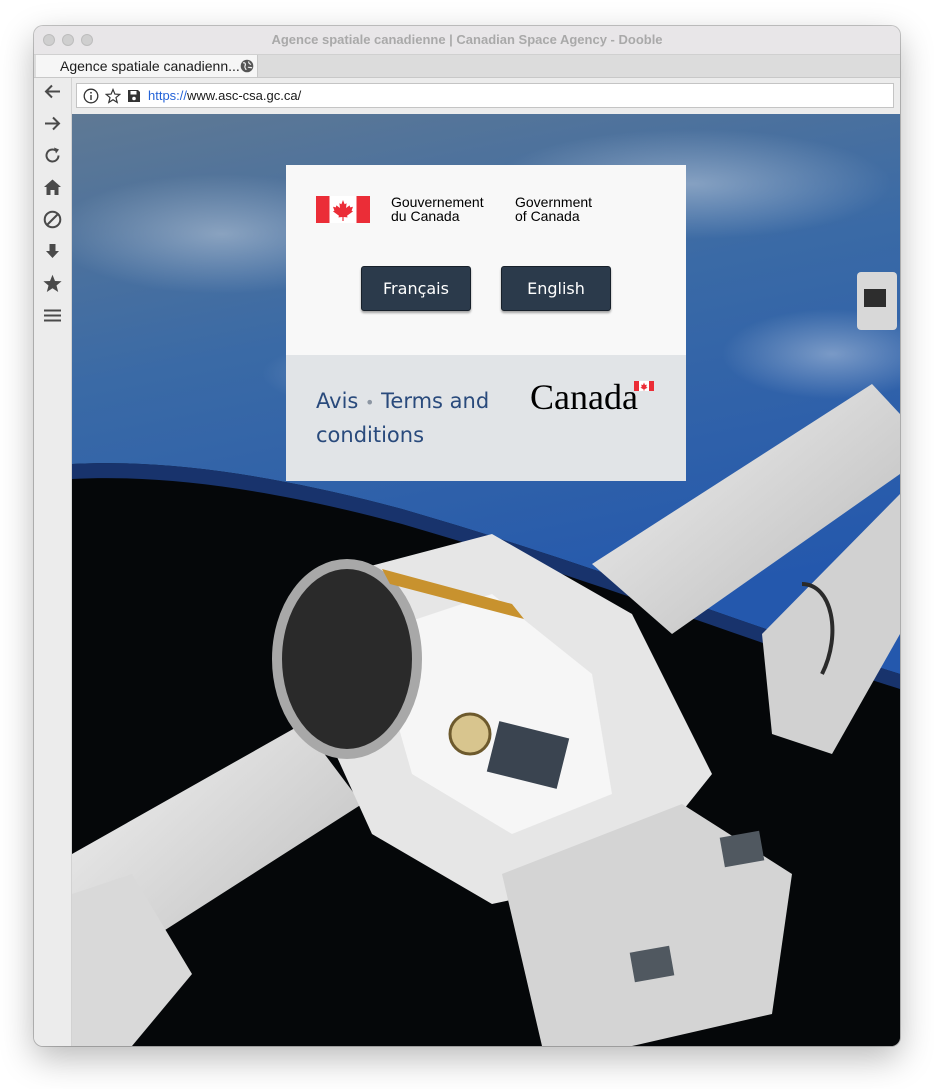 This screenshot has height=1089, width=934. Describe the element at coordinates (168, 95) in the screenshot. I see `url-scheme: https://` at that location.